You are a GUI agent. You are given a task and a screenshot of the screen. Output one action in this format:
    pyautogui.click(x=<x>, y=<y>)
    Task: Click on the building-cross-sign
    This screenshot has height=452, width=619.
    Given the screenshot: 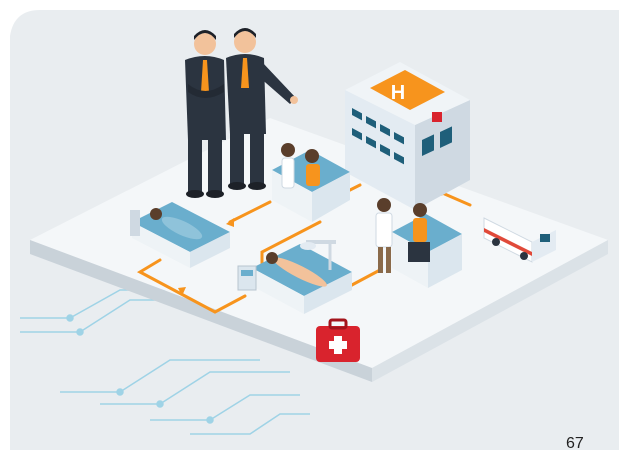 What is the action you would take?
    pyautogui.click(x=437, y=117)
    